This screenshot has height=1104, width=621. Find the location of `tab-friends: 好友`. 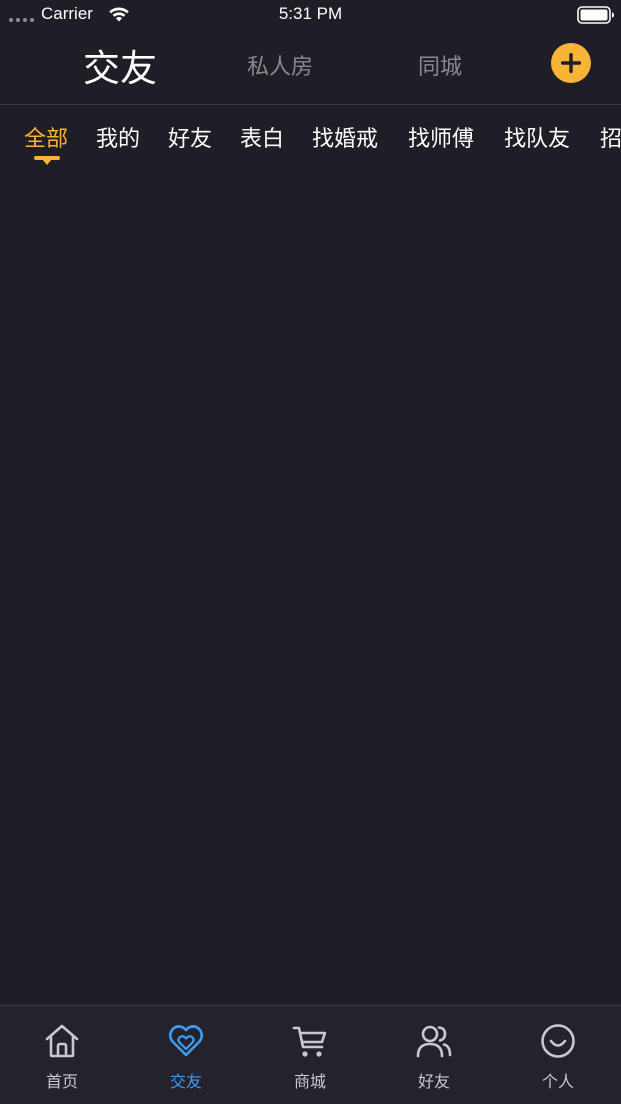

tab-friends: 好友 is located at coordinates (434, 1055).